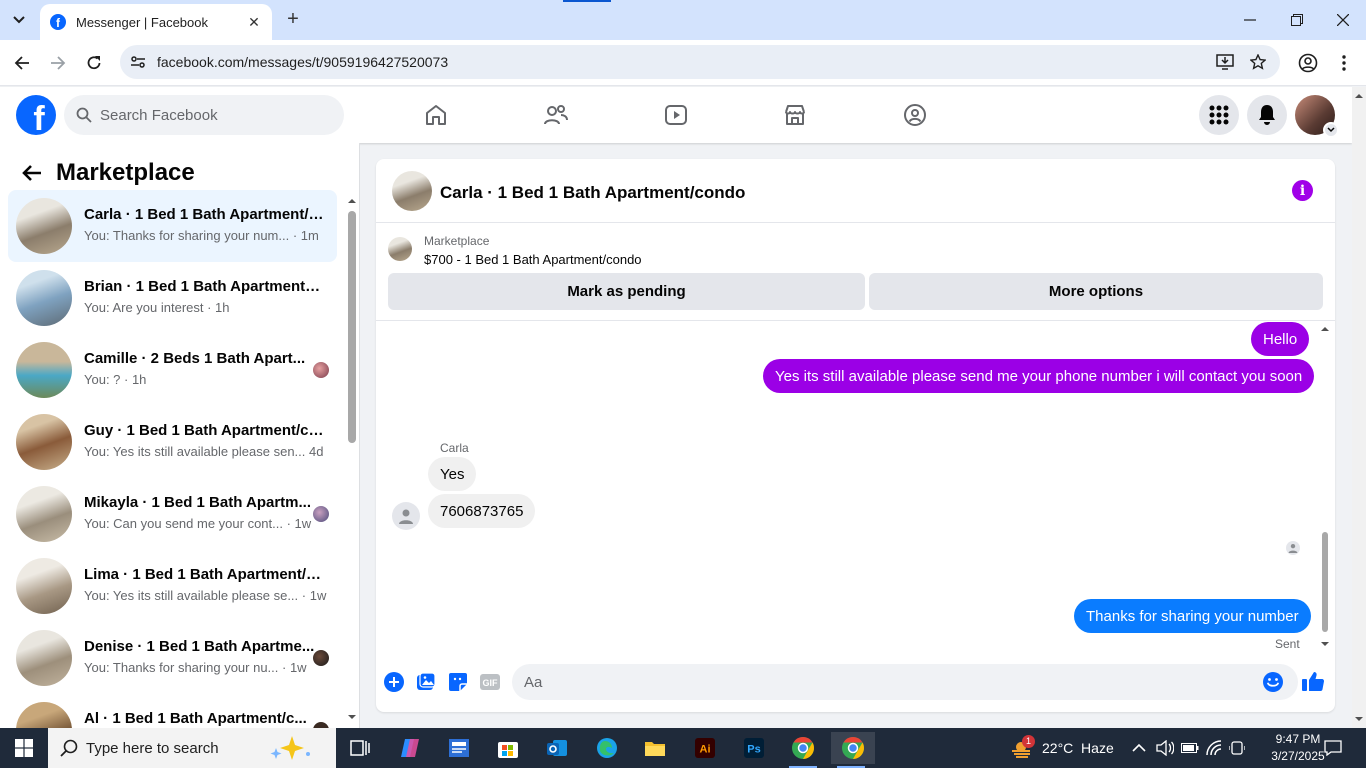  Describe the element at coordinates (884, 682) in the screenshot. I see `message-input` at that location.